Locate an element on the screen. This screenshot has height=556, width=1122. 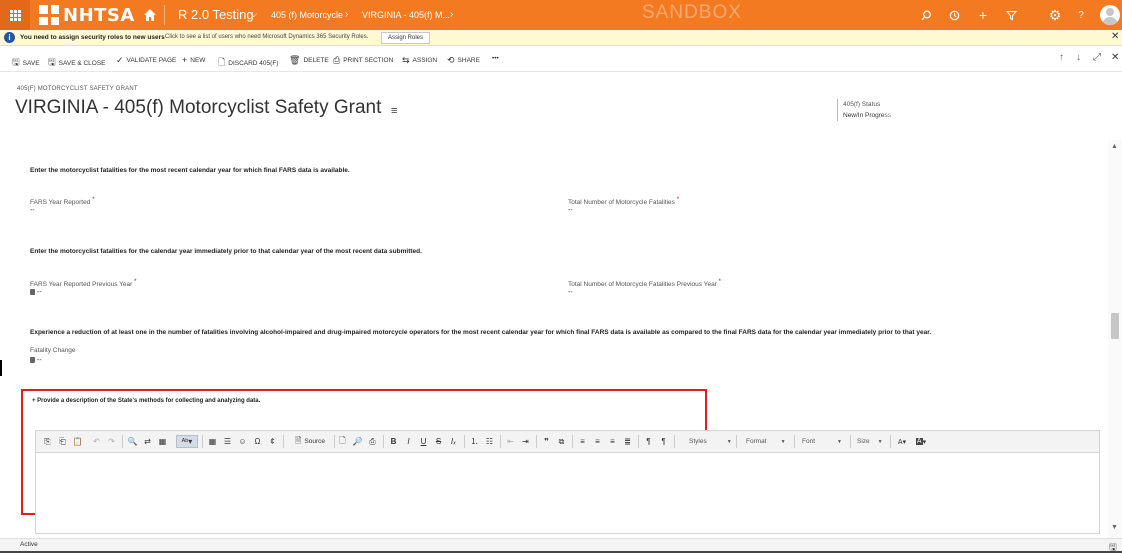
spellcheck-icon: ᴬᵇ▾ is located at coordinates (187, 441).